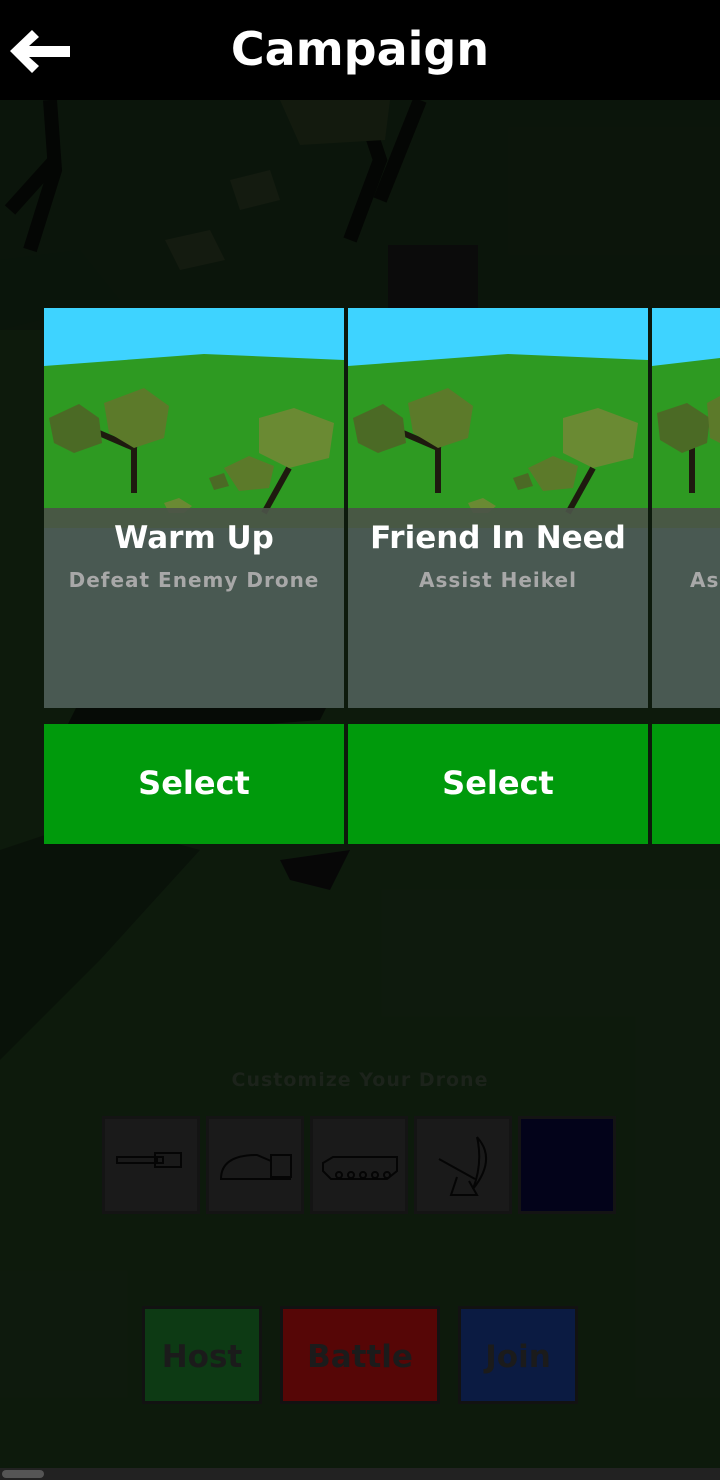  I want to click on page-title: Campaign, so click(360, 49).